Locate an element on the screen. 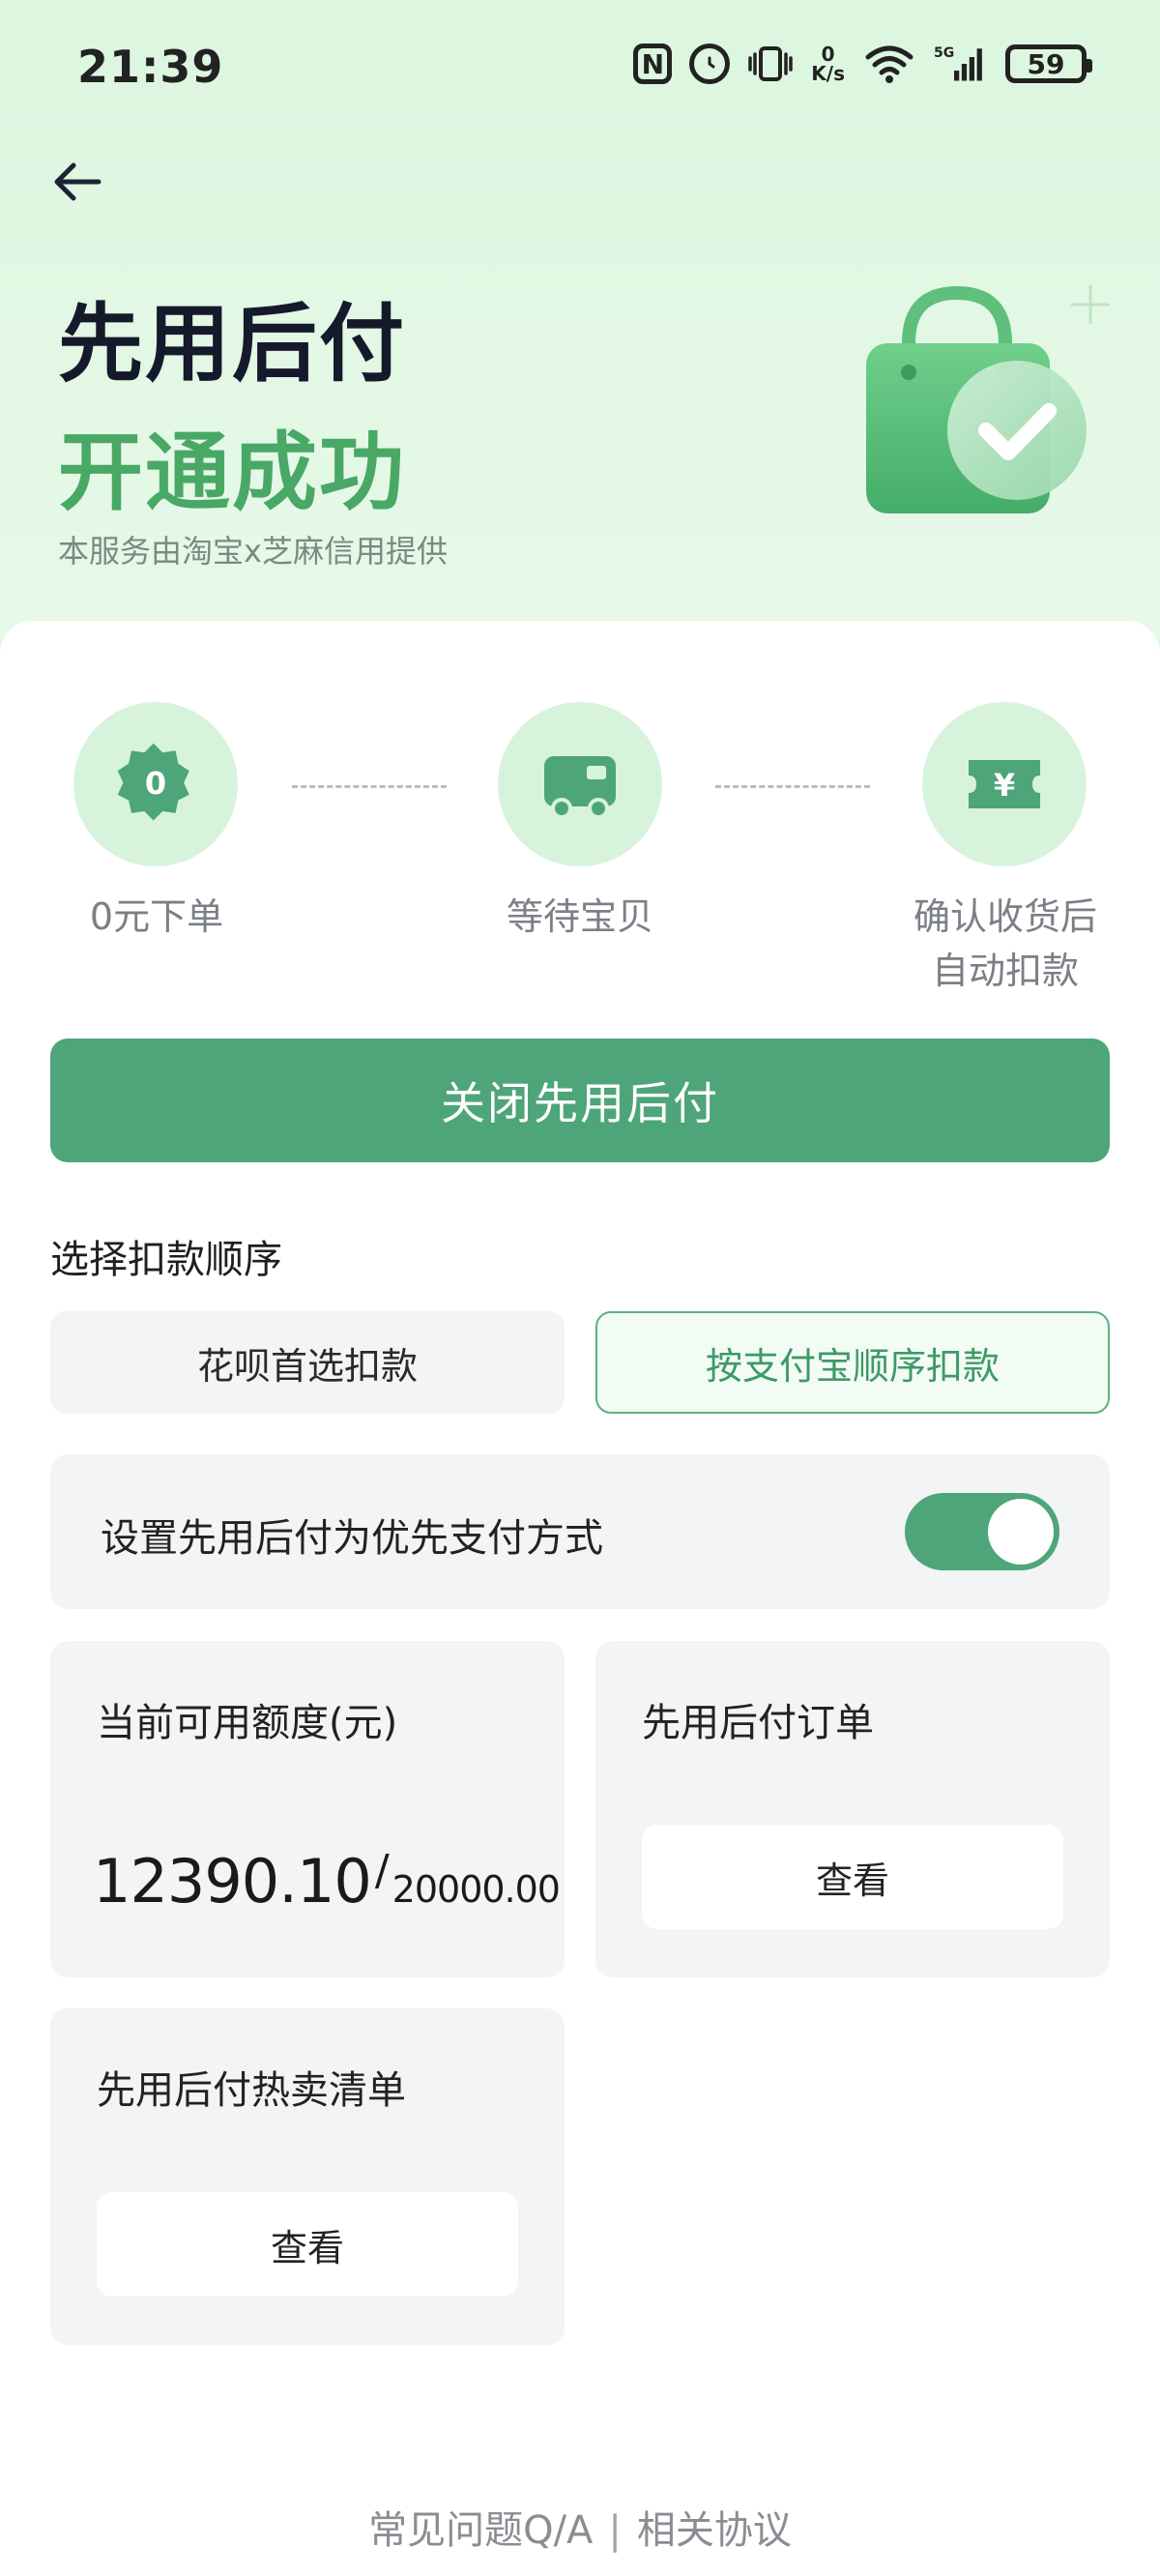 The image size is (1160, 2576). orders-tile: 先用后付订单 查看 is located at coordinates (853, 1809).